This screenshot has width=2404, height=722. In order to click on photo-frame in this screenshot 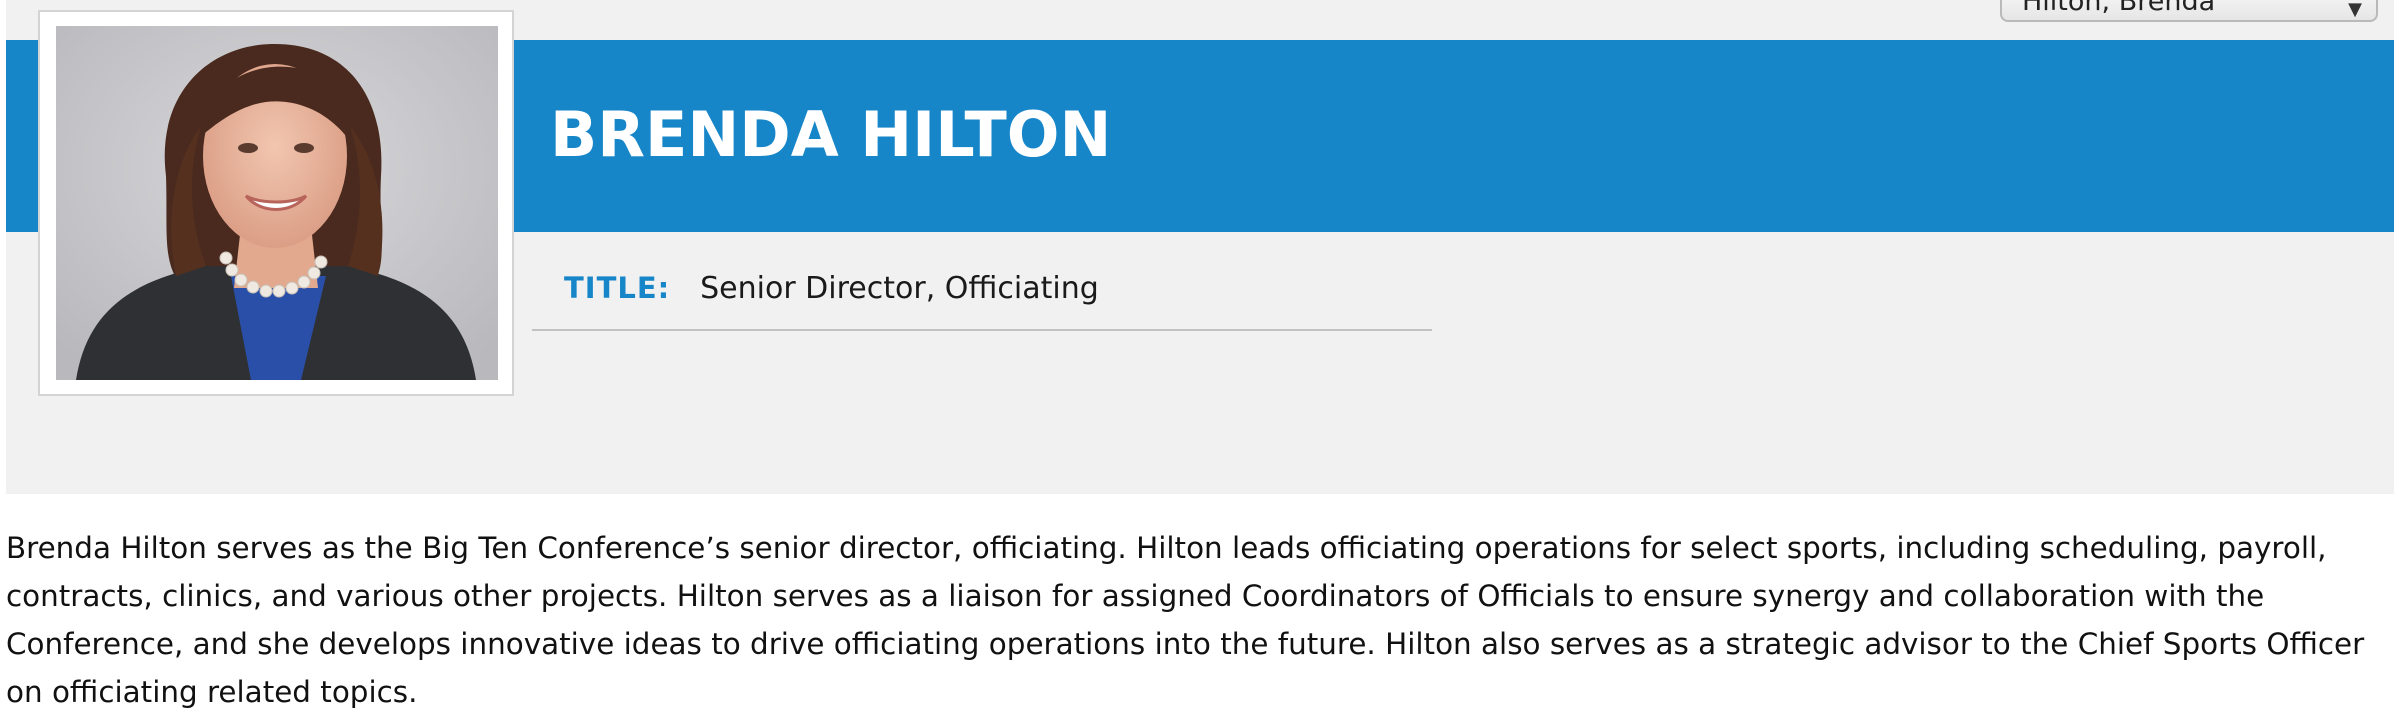, I will do `click(276, 203)`.